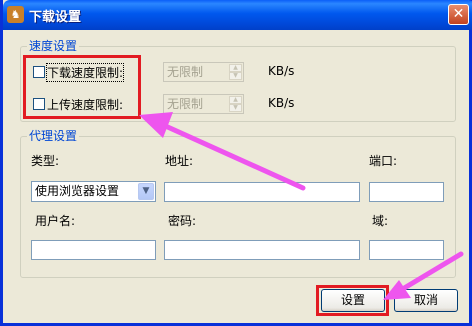 This screenshot has height=326, width=472. Describe the element at coordinates (281, 103) in the screenshot. I see `upload-limit-unit: KB/s` at that location.